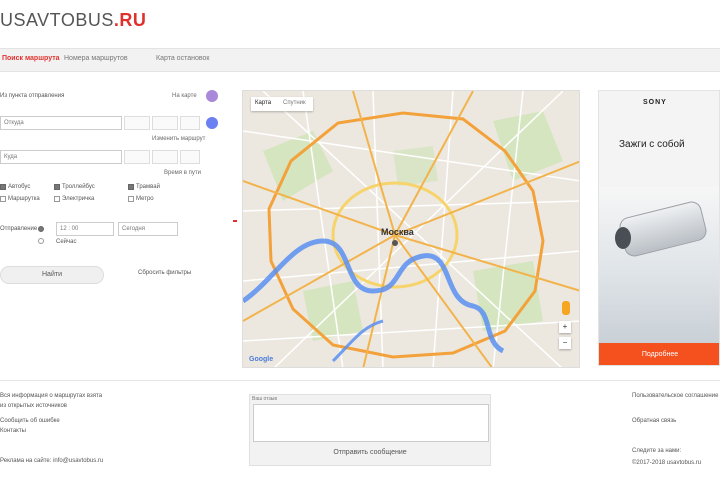 The image size is (720, 480). I want to click on feedback-form: Ваш отзыв Отправить сообщение, so click(370, 430).